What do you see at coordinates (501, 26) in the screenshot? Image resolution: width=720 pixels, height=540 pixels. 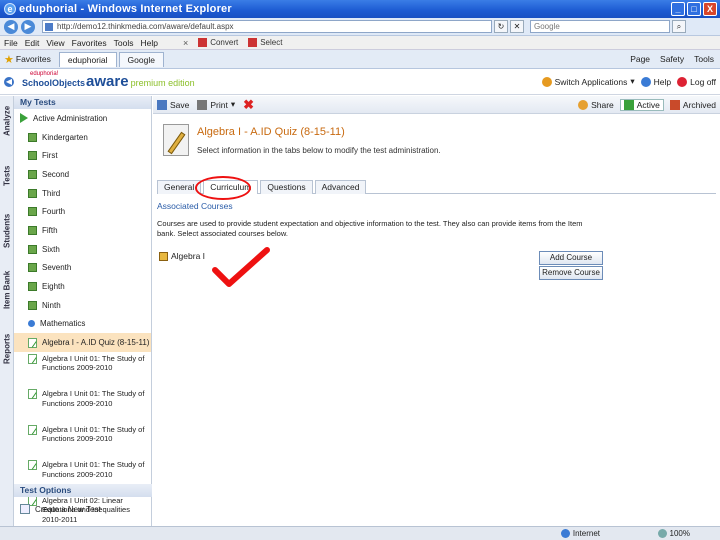 I see `refresh-icon: ↻` at bounding box center [501, 26].